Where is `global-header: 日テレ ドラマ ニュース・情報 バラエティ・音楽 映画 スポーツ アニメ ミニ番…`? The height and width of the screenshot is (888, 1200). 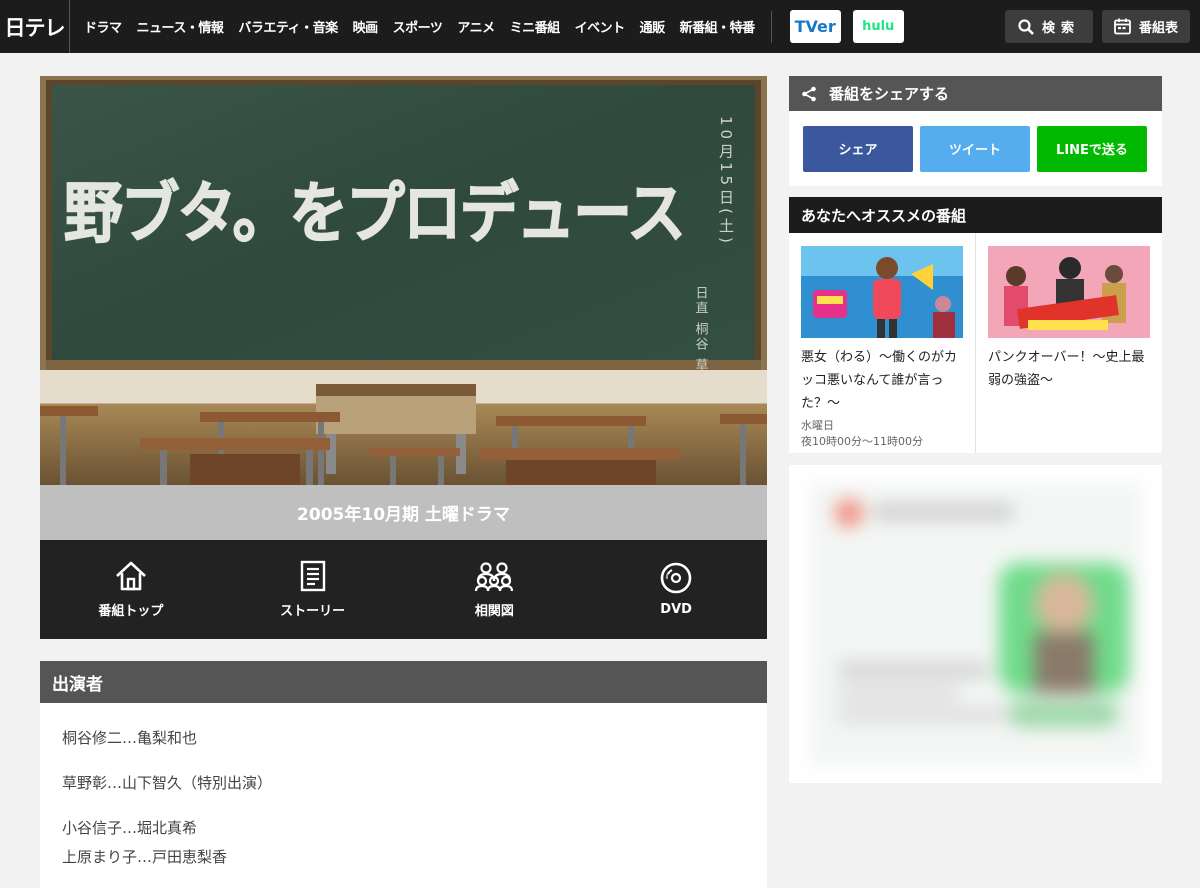
global-header: 日テレ ドラマ ニュース・情報 バラエティ・音楽 映画 スポーツ アニメ ミニ番… is located at coordinates (600, 26).